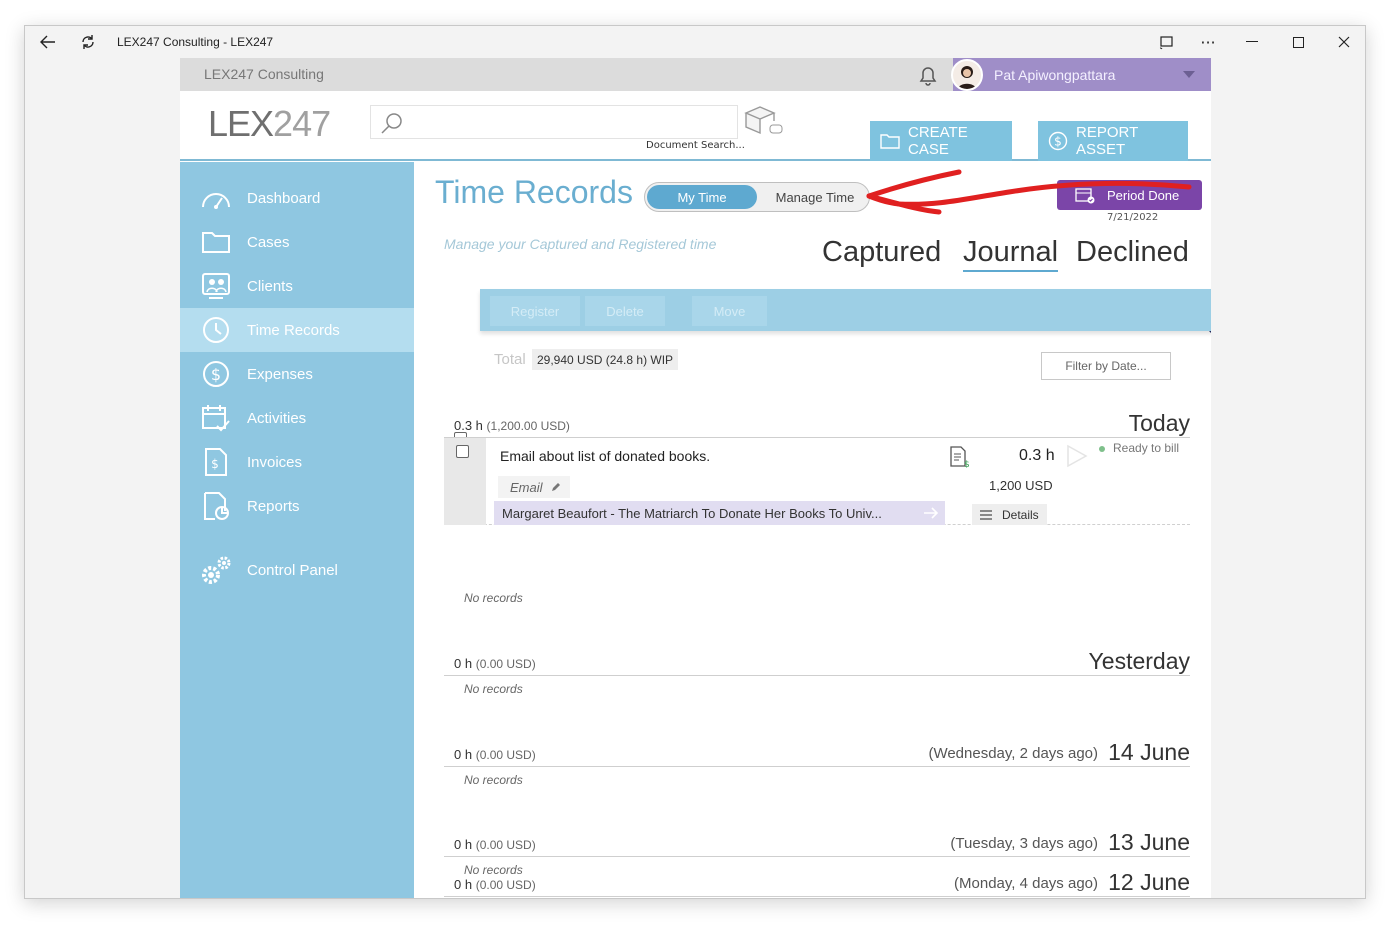 Image resolution: width=1390 pixels, height=925 pixels. What do you see at coordinates (1102, 448) in the screenshot?
I see `status-dot-icon` at bounding box center [1102, 448].